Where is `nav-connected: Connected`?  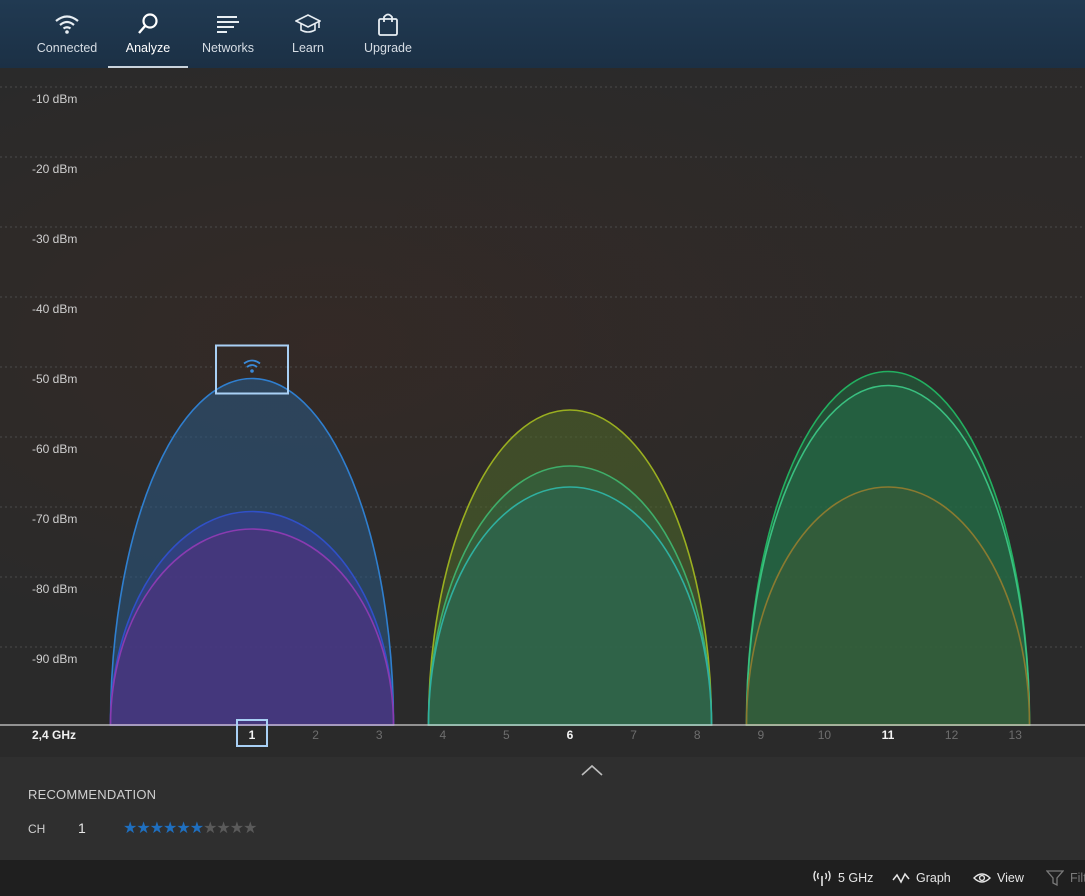 nav-connected: Connected is located at coordinates (67, 34).